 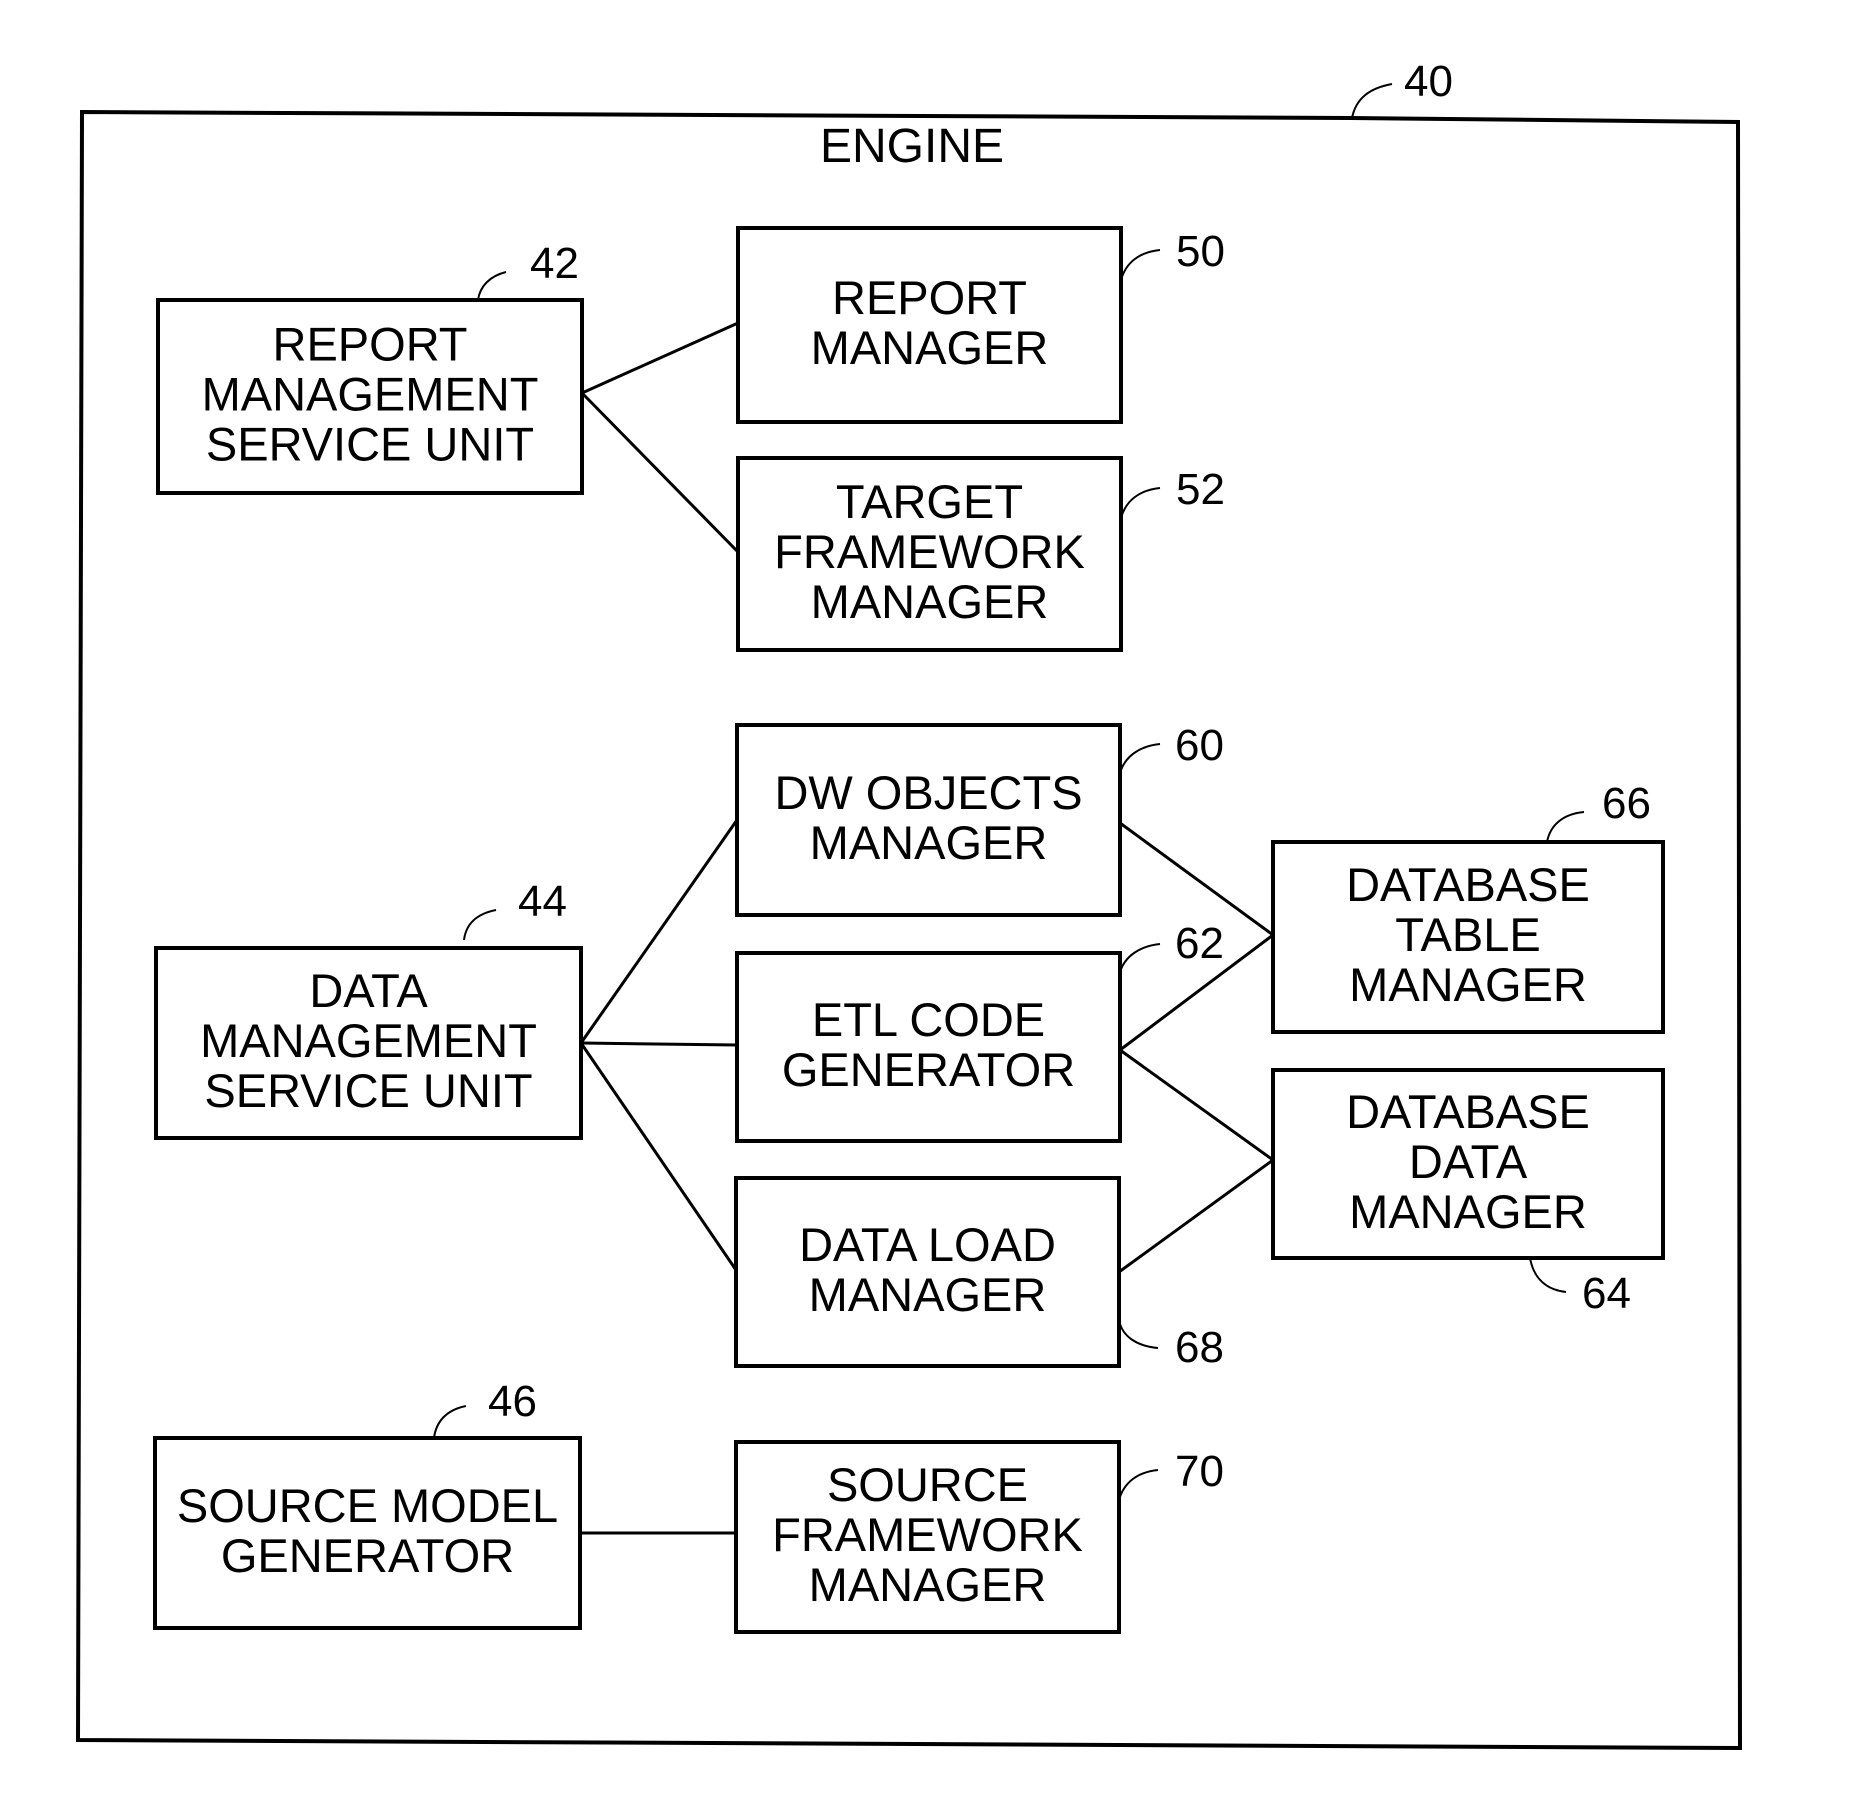 I want to click on component-box-46: SOURCE MODELGENERATOR 46, so click(x=367, y=1503).